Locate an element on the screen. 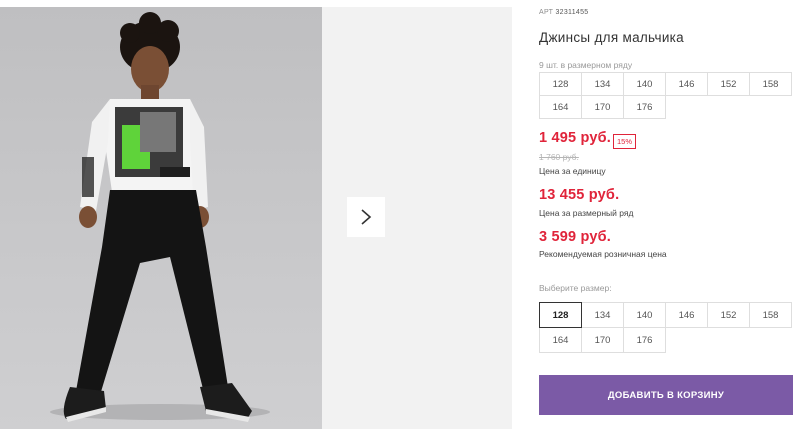  size-option: 158 is located at coordinates (770, 315).